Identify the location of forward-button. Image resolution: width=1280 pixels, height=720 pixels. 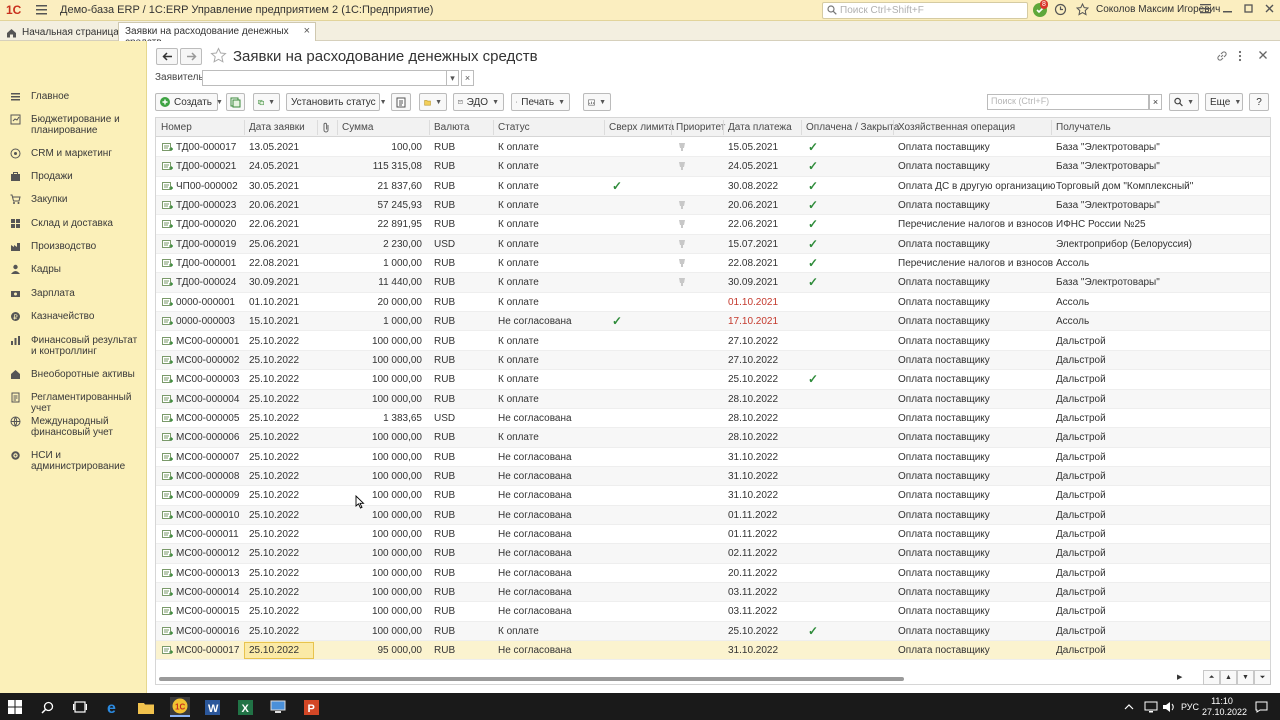
(191, 56).